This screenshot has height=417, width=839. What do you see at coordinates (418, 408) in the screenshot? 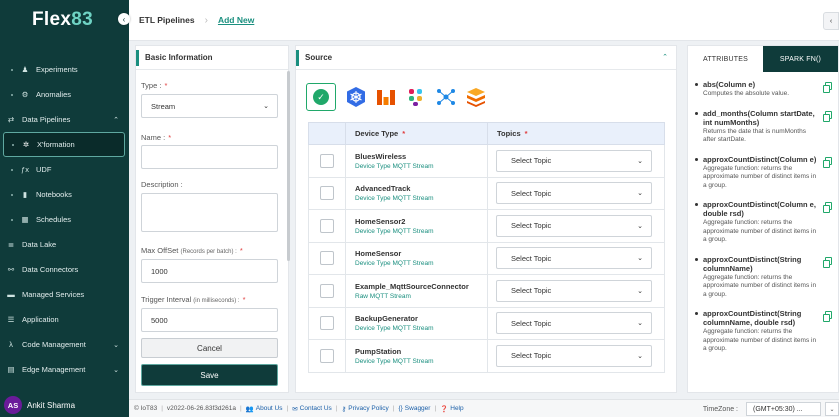
I see `footer-swagger-link: Swagger` at bounding box center [418, 408].